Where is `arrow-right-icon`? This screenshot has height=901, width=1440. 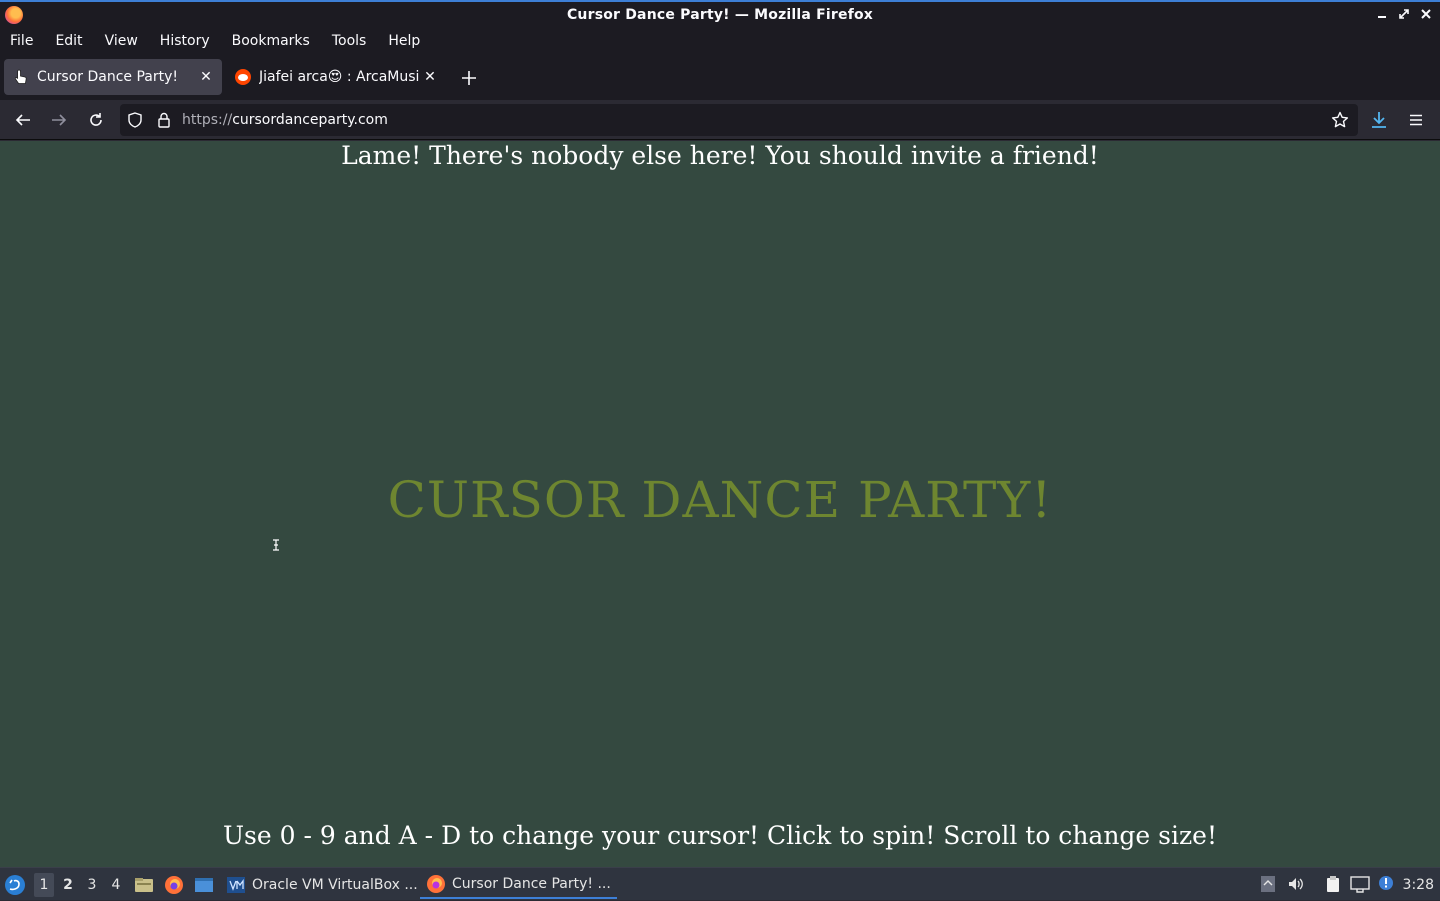
arrow-right-icon is located at coordinates (59, 120).